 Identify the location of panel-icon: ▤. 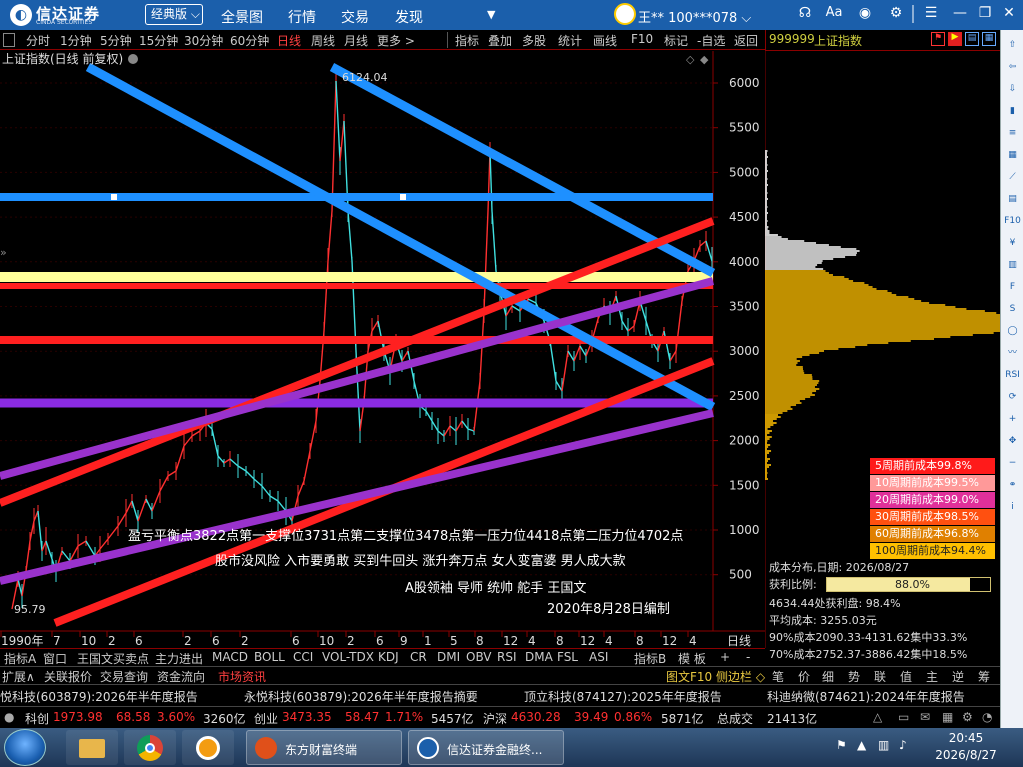
(972, 39).